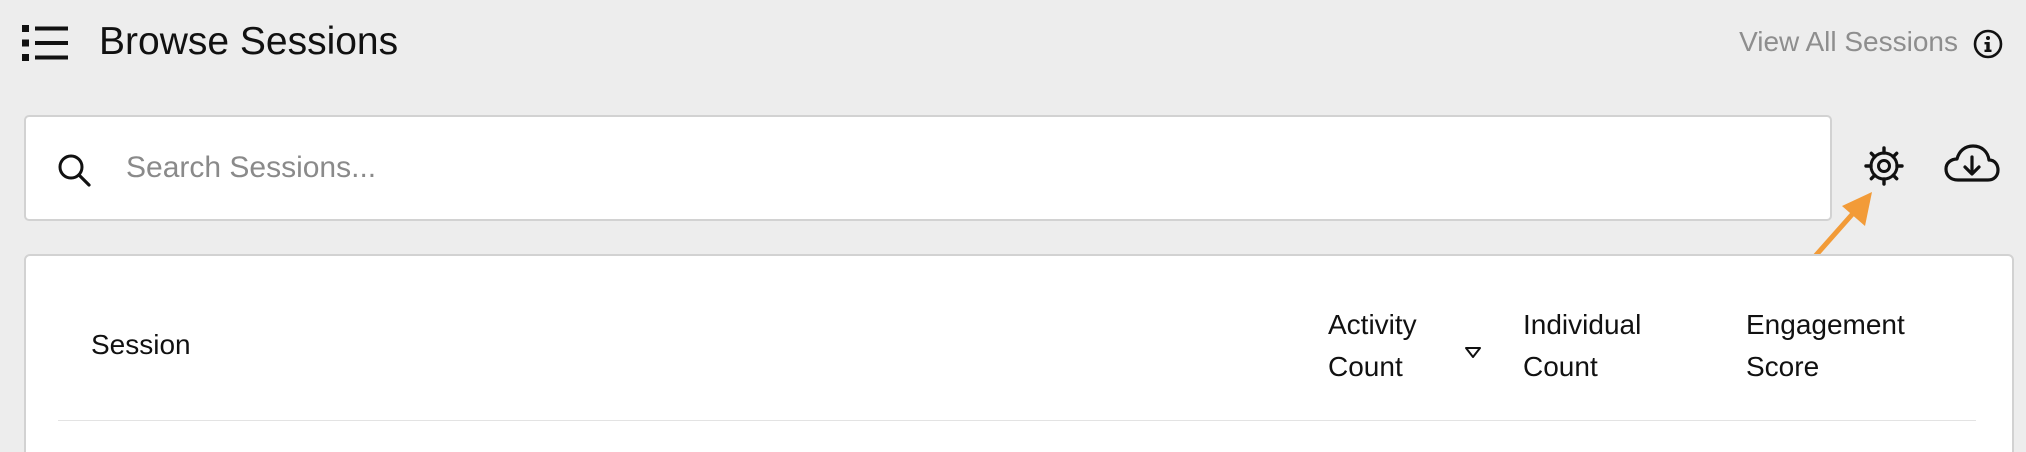  Describe the element at coordinates (1841, 346) in the screenshot. I see `column-header-engagement-score: Engagement Score` at that location.